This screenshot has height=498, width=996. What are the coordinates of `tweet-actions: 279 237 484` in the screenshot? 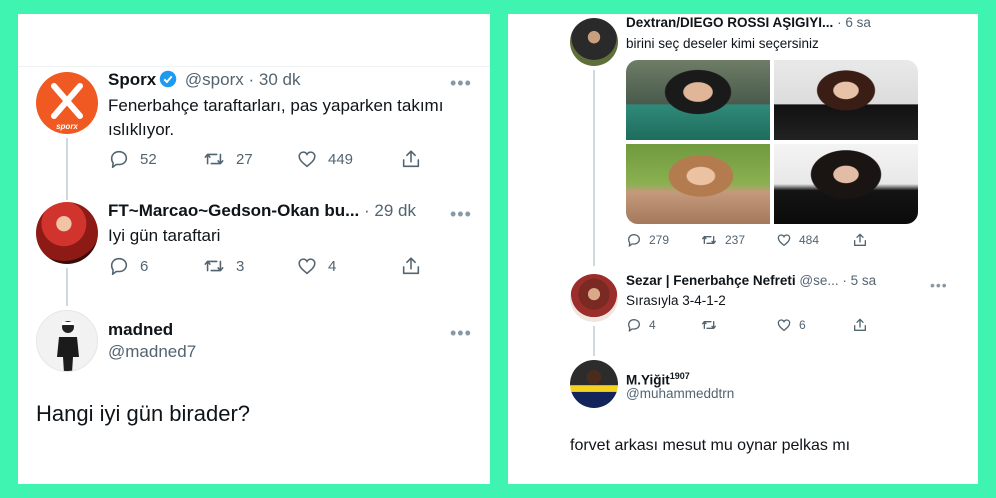 It's located at (747, 240).